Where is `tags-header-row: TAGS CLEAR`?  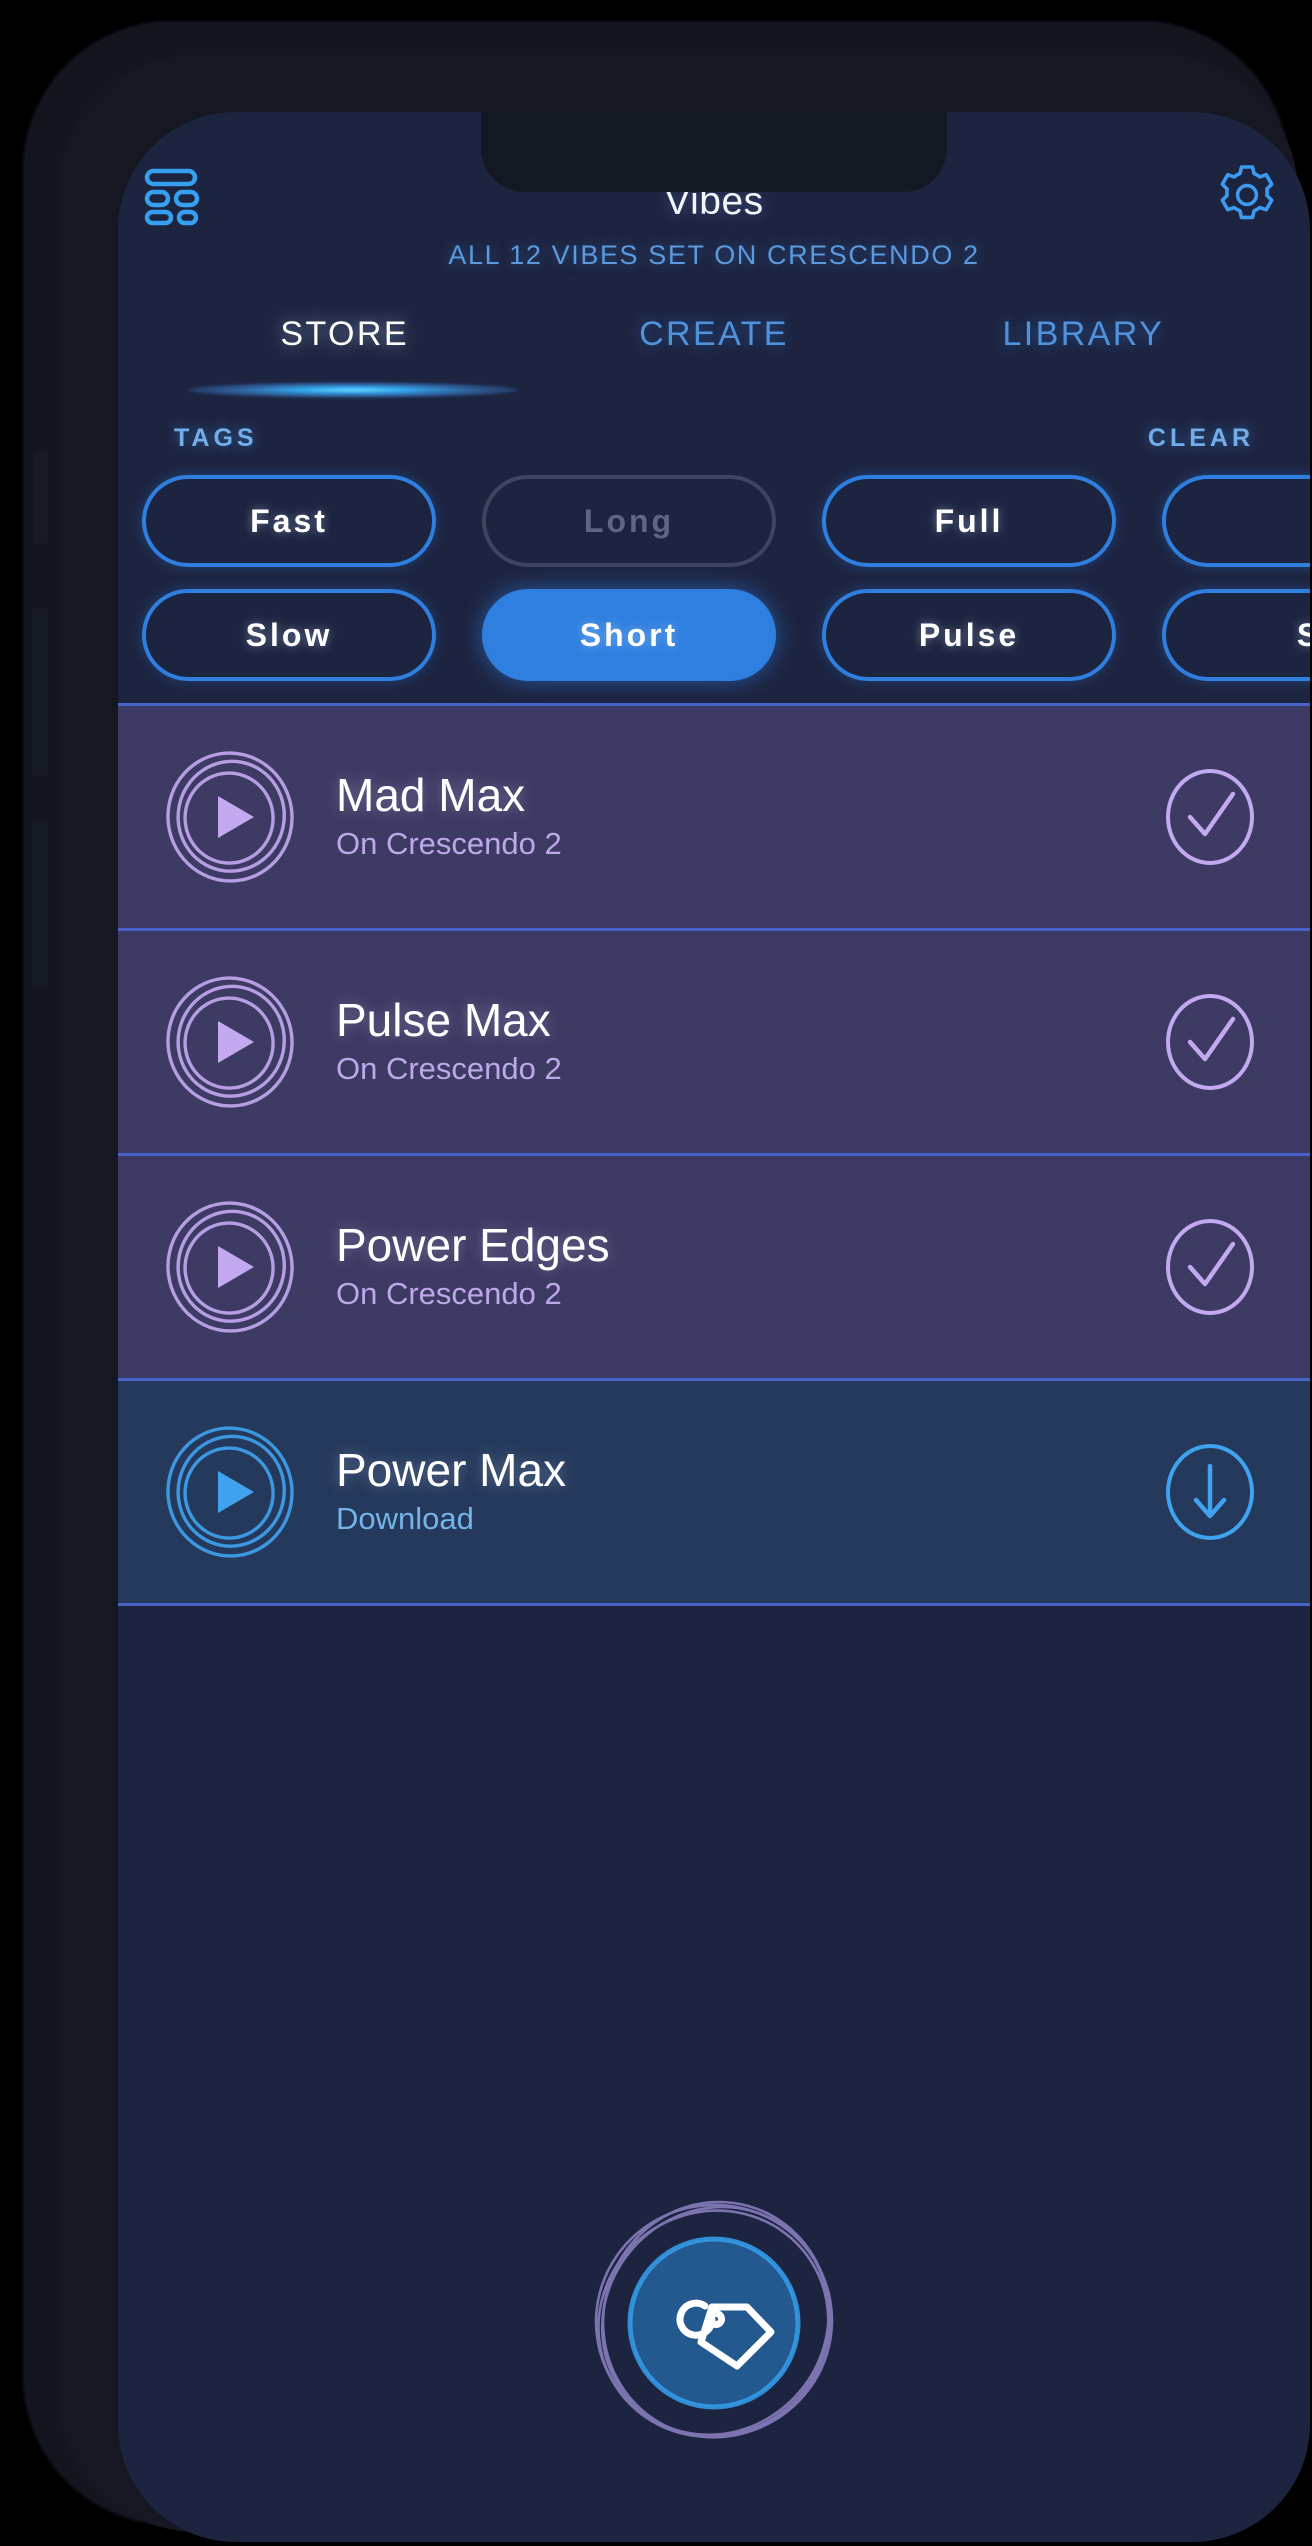
tags-header-row: TAGS CLEAR is located at coordinates (714, 432).